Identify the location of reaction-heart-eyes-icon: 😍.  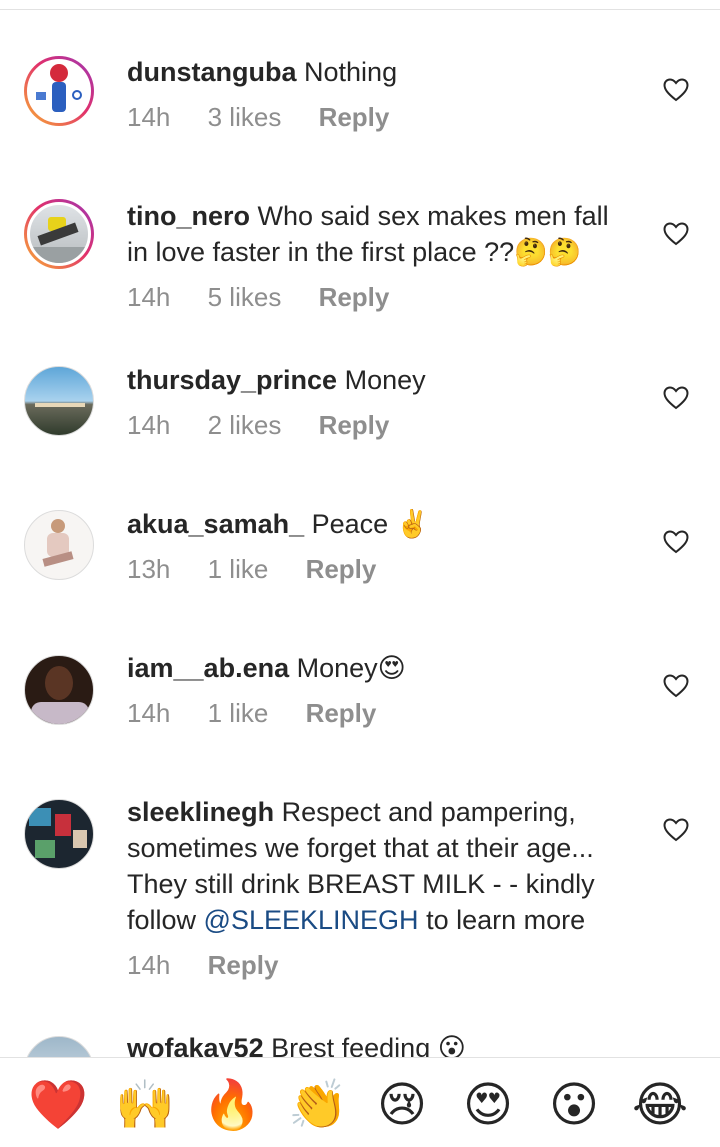
(488, 1106).